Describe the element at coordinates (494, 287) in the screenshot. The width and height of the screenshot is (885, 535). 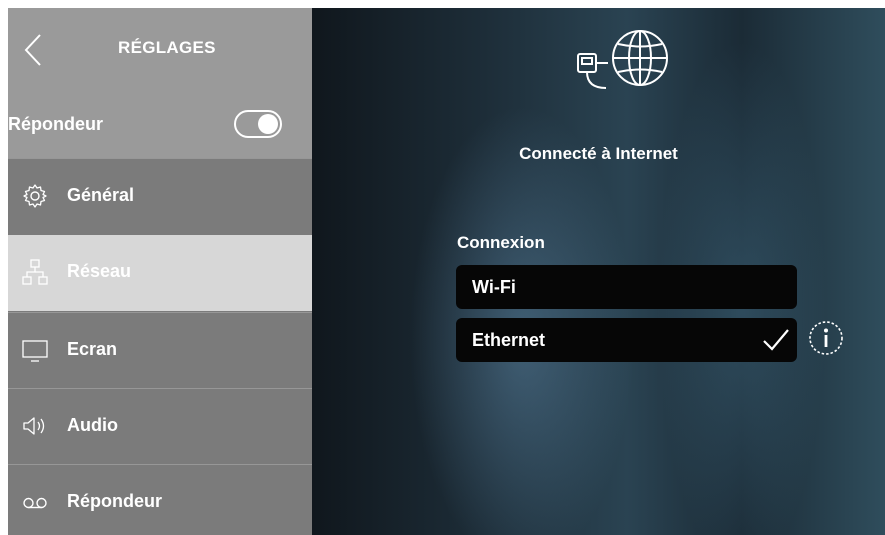
I see `wifi-option-label: Wi-Fi` at that location.